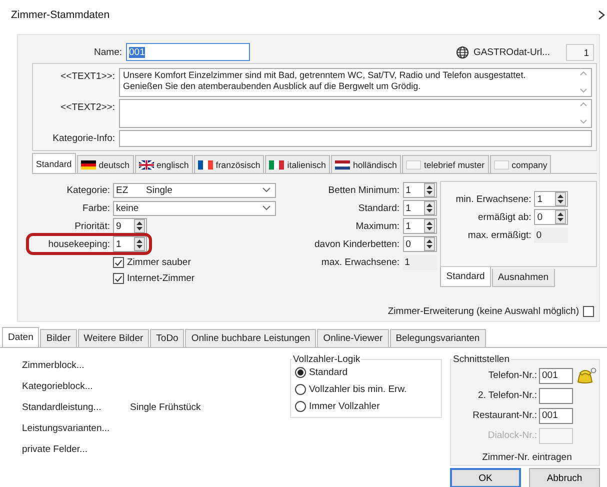  I want to click on checkbox: Internet-Zimmer, so click(197, 278).